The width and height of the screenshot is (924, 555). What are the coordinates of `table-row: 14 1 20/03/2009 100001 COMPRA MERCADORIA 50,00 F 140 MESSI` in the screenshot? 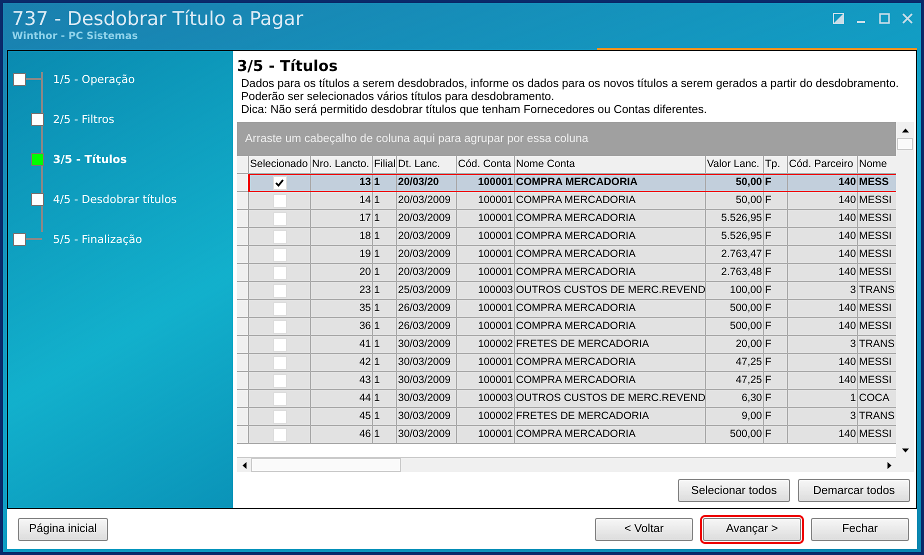 It's located at (566, 201).